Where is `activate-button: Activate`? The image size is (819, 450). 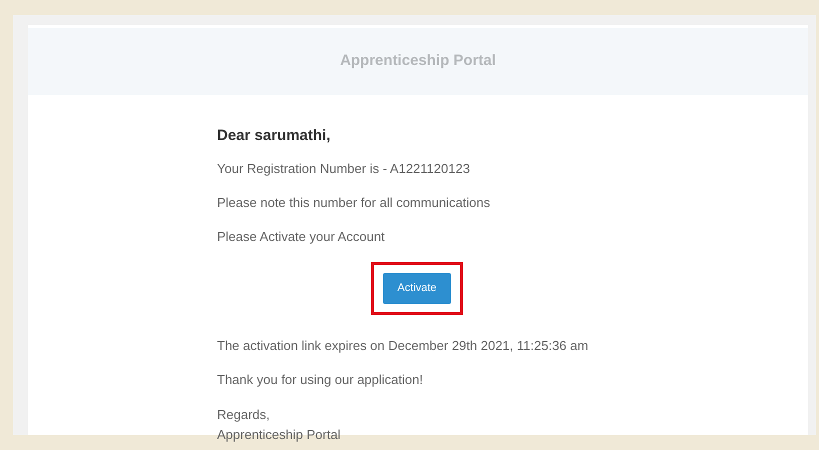 activate-button: Activate is located at coordinates (417, 288).